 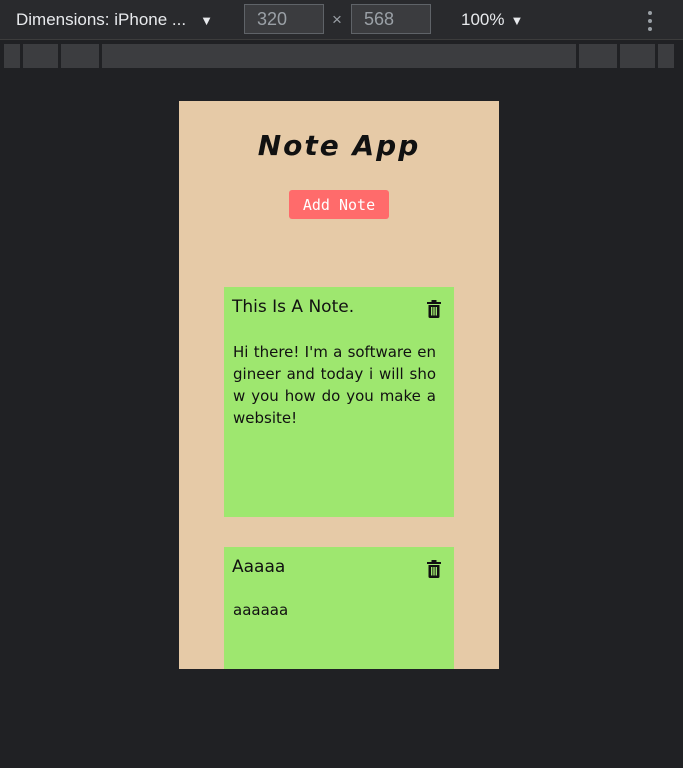 I want to click on viewport-width-input: 320, so click(x=284, y=19).